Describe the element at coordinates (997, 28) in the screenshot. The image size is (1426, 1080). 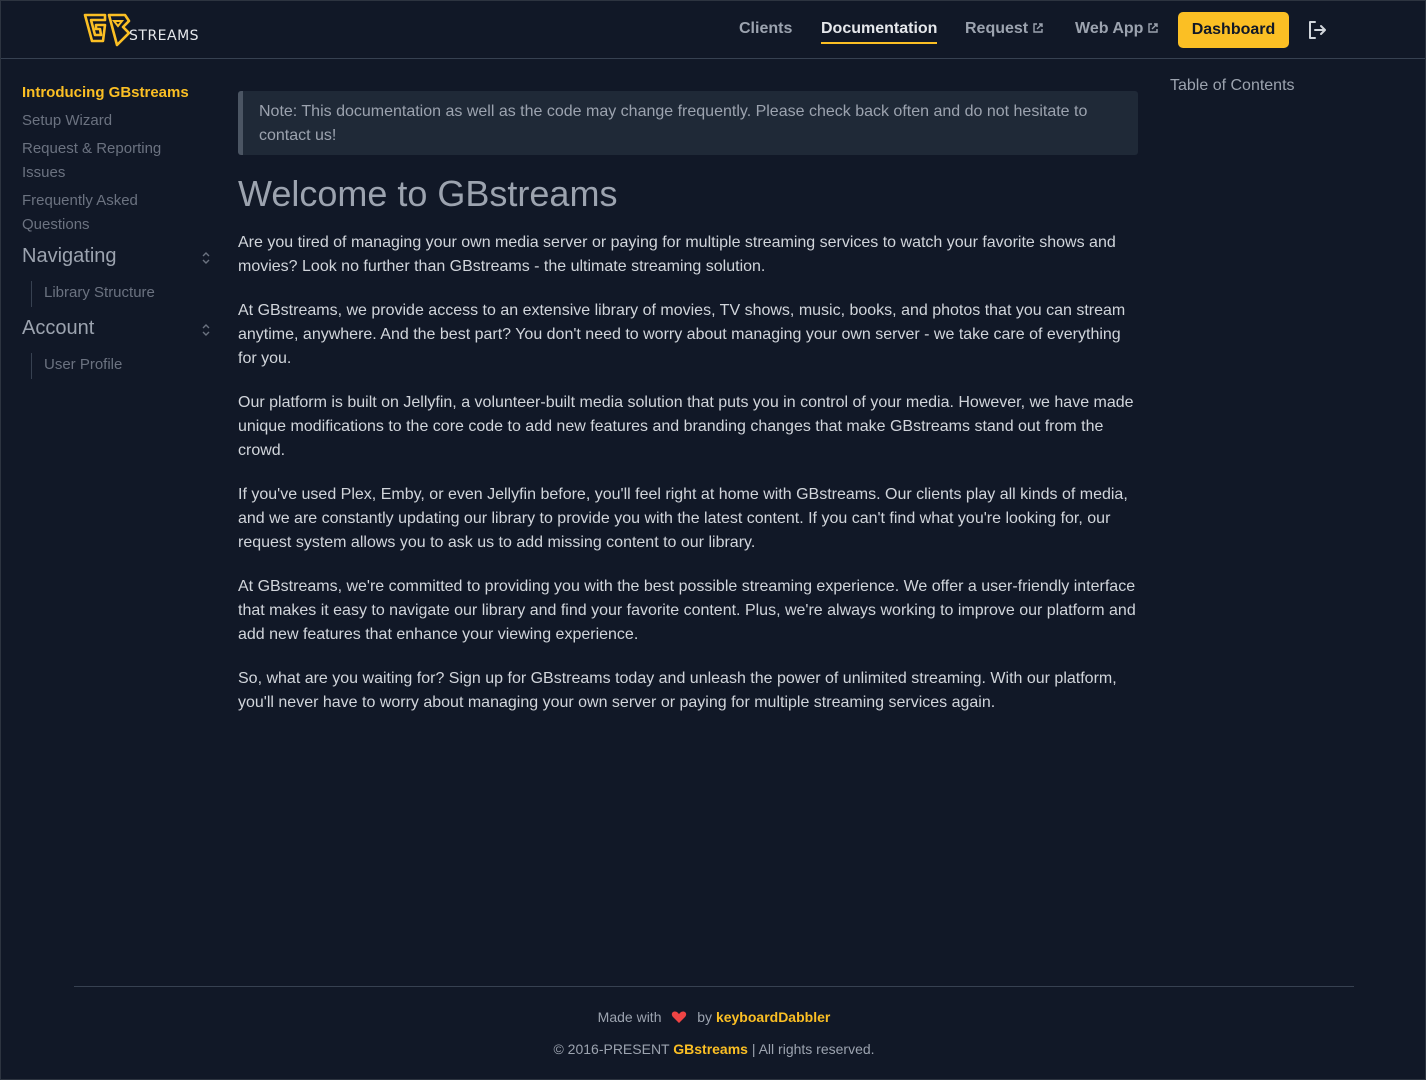
I see `nav-request-label: Request` at that location.